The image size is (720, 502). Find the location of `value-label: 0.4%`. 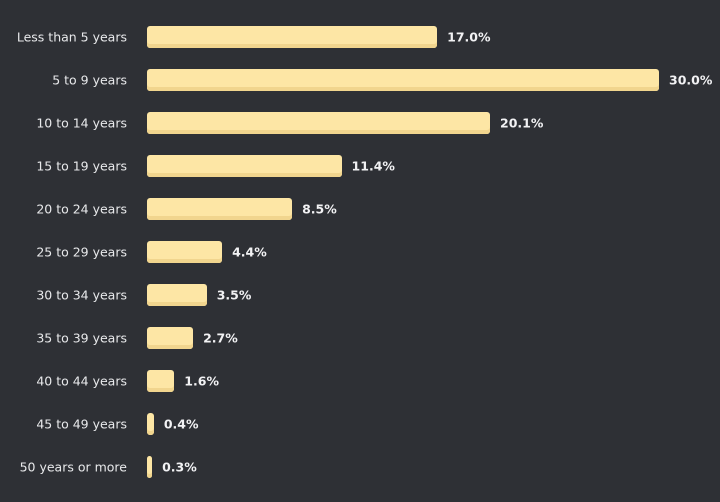

value-label: 0.4% is located at coordinates (181, 424).